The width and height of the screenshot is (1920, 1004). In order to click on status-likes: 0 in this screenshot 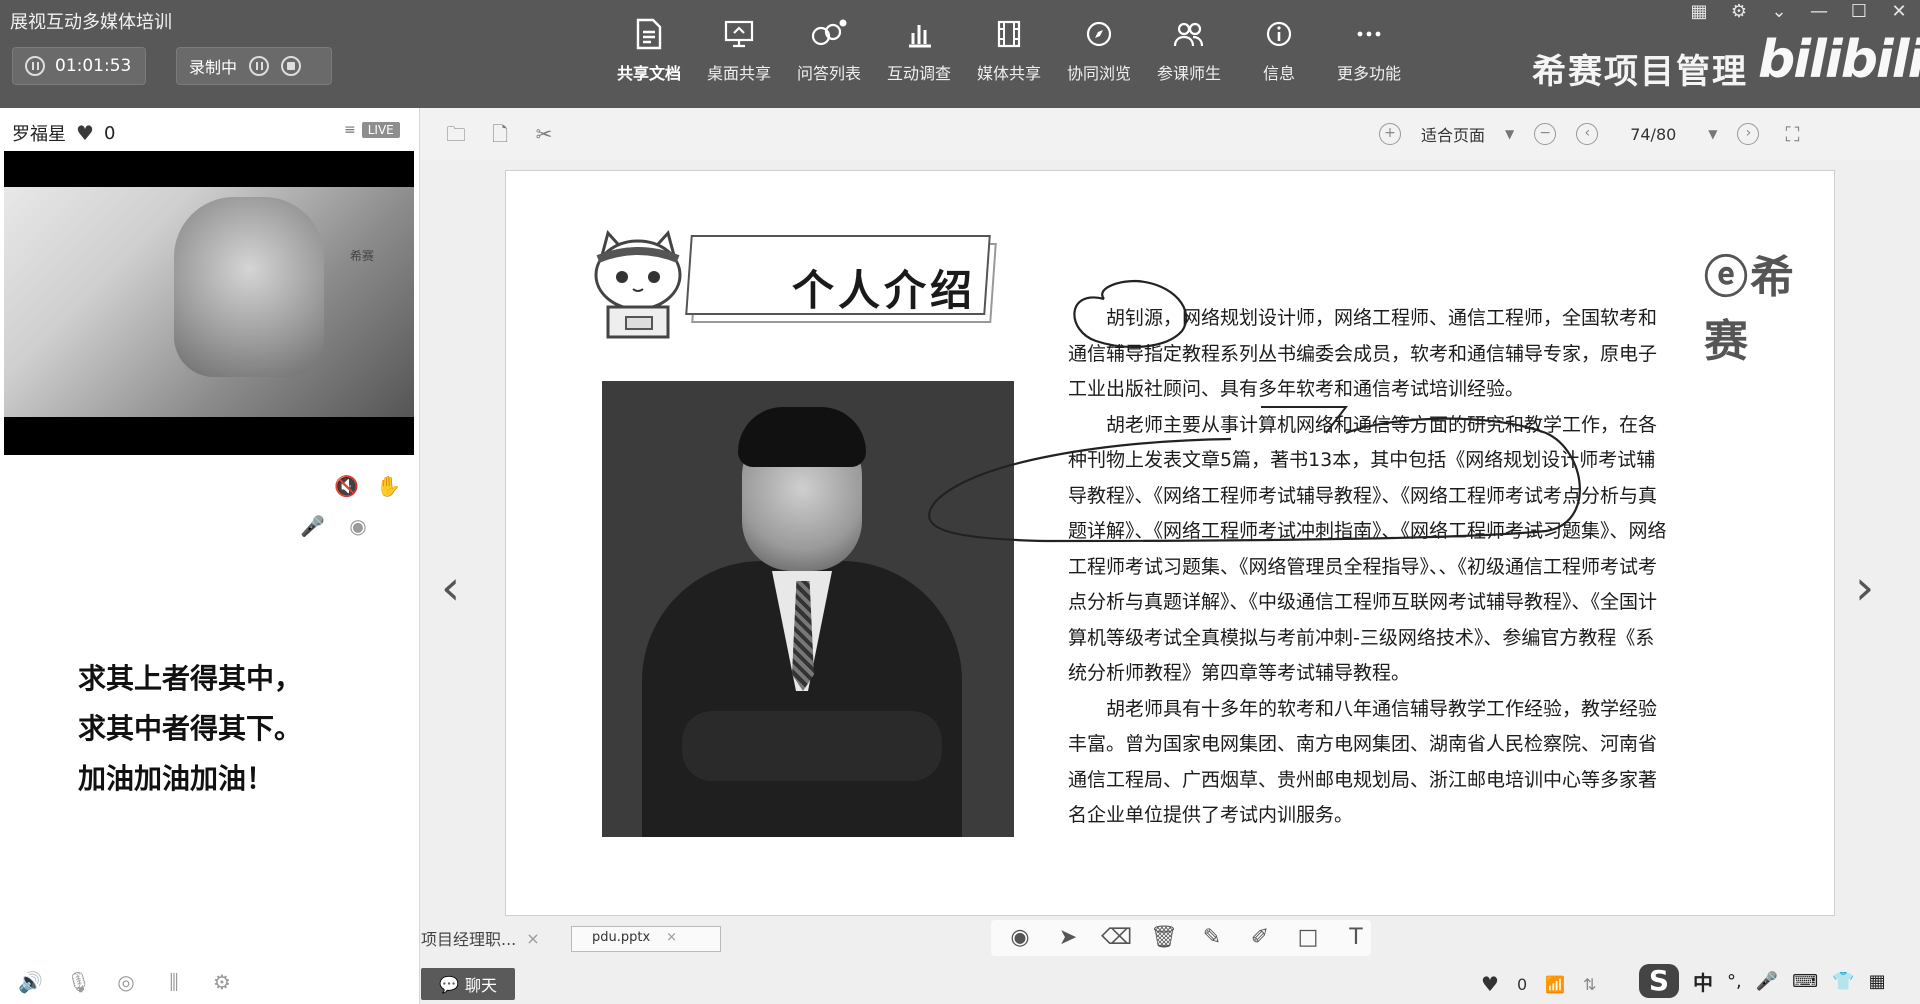, I will do `click(1522, 984)`.